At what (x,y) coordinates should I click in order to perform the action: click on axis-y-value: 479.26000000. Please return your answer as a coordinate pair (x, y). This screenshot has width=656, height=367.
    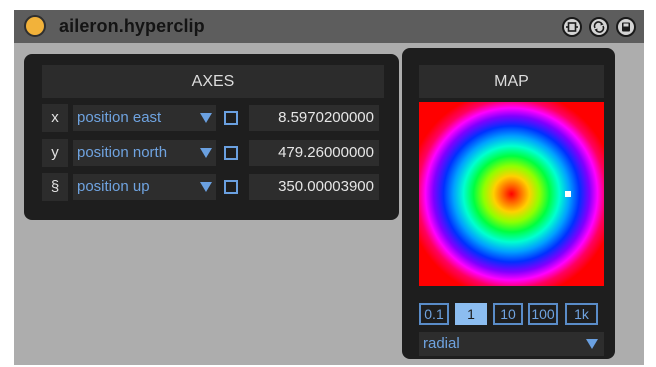
    Looking at the image, I should click on (314, 153).